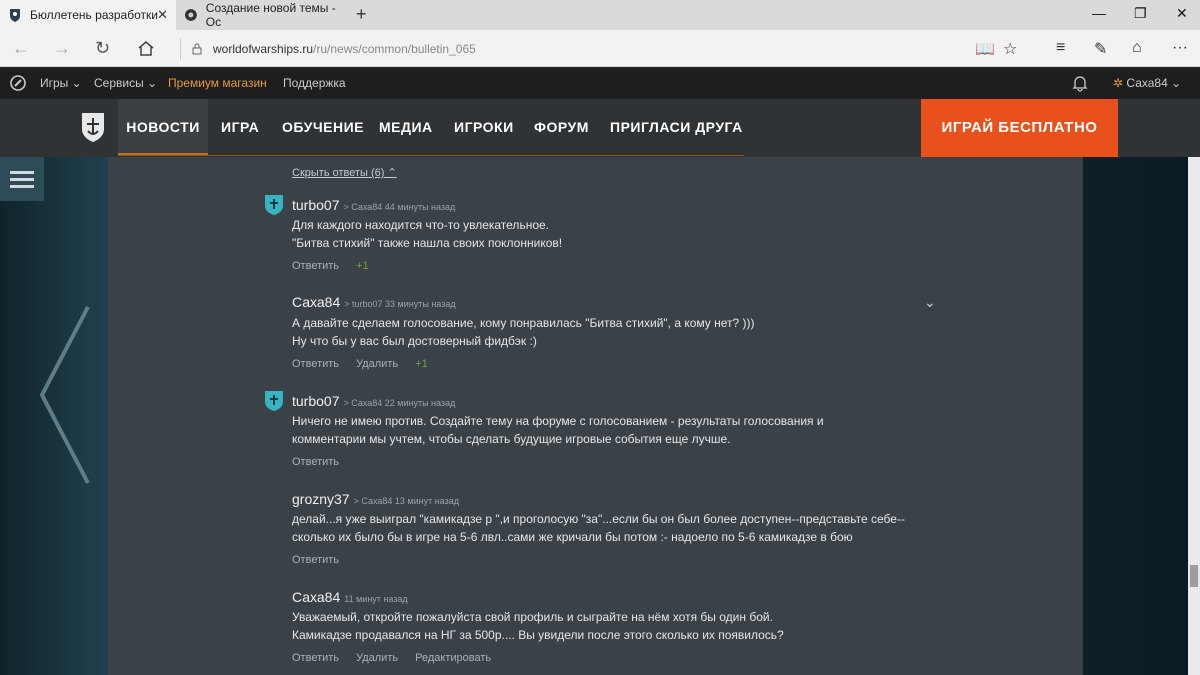 This screenshot has width=1200, height=675. What do you see at coordinates (217, 83) in the screenshot?
I see `premium-shop-link: Премиум магазин` at bounding box center [217, 83].